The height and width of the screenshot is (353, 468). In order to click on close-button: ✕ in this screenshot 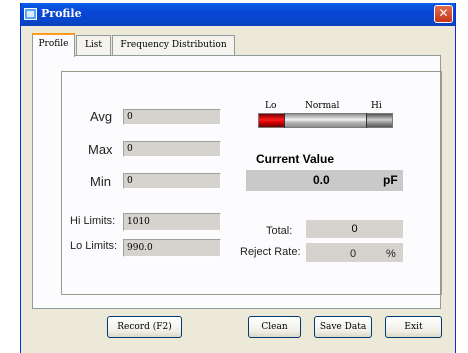, I will do `click(443, 14)`.